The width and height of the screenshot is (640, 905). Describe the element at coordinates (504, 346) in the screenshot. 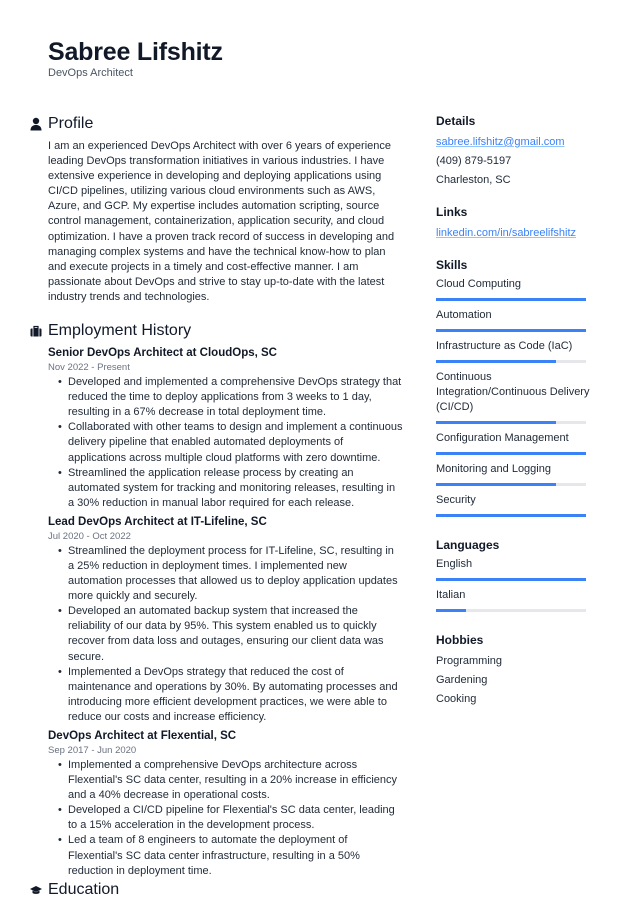

I see `skill-item-label: Infrastructure as Code (IaC)` at that location.